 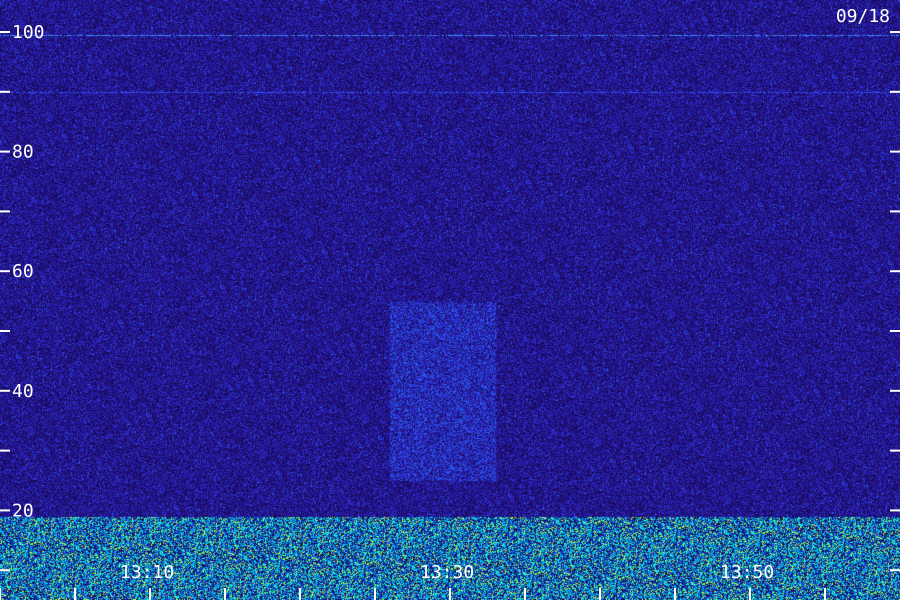 What do you see at coordinates (28, 32) in the screenshot?
I see `y-tick-label: 100` at bounding box center [28, 32].